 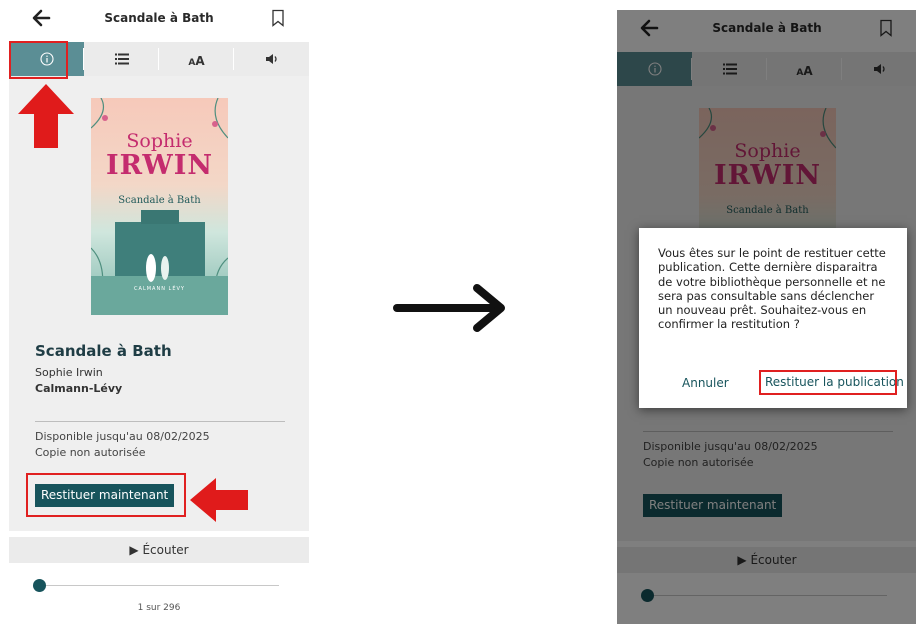 I want to click on tab-audio, so click(x=271, y=59).